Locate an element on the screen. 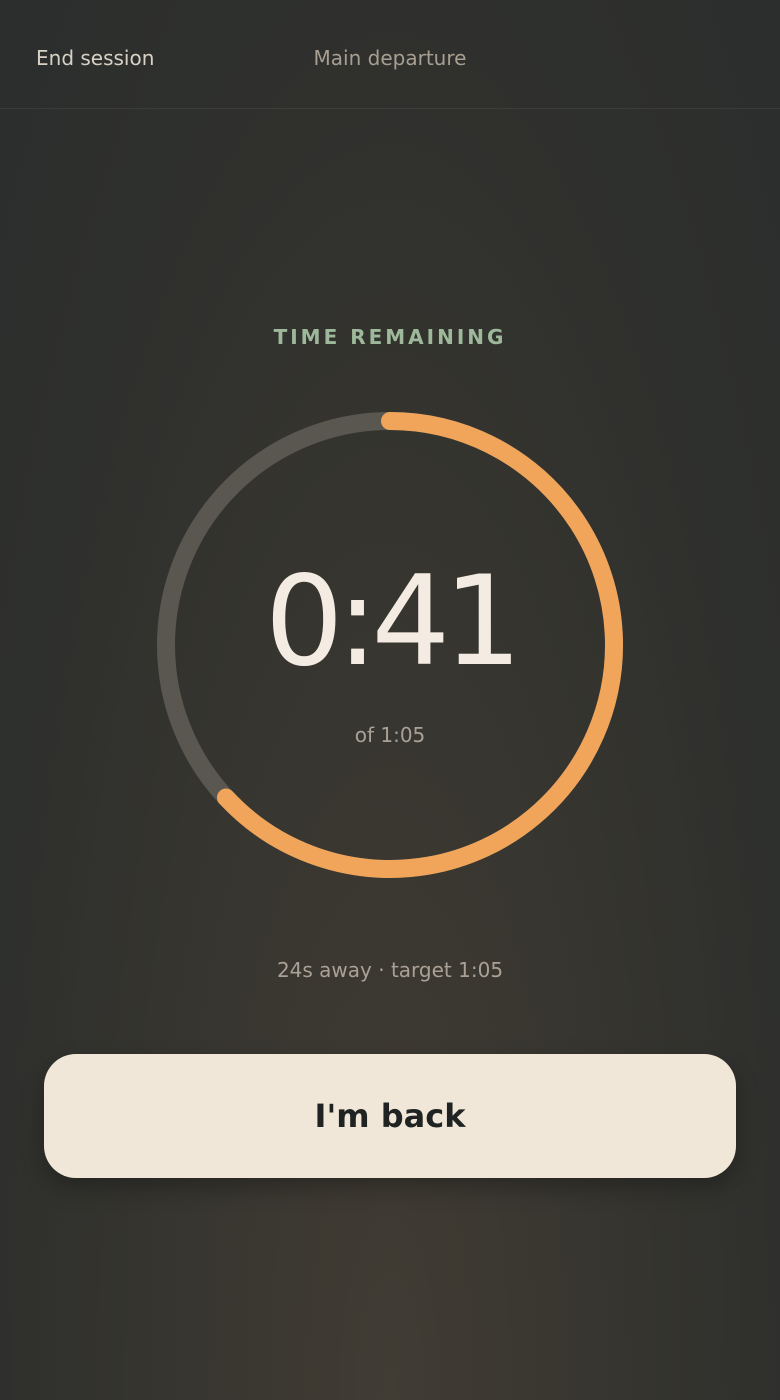 The height and width of the screenshot is (1400, 780). time-remaining-label: TIME REMAINING is located at coordinates (390, 337).